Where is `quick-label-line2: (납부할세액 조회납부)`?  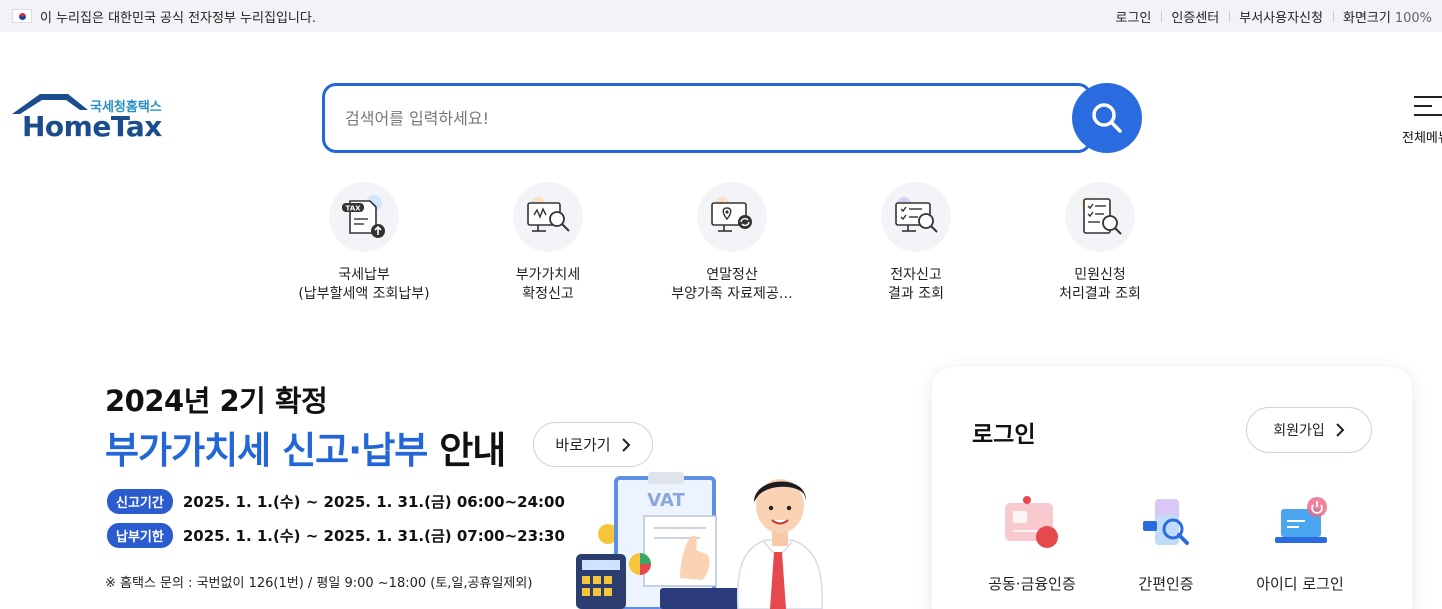
quick-label-line2: (납부할세액 조회납부) is located at coordinates (364, 294).